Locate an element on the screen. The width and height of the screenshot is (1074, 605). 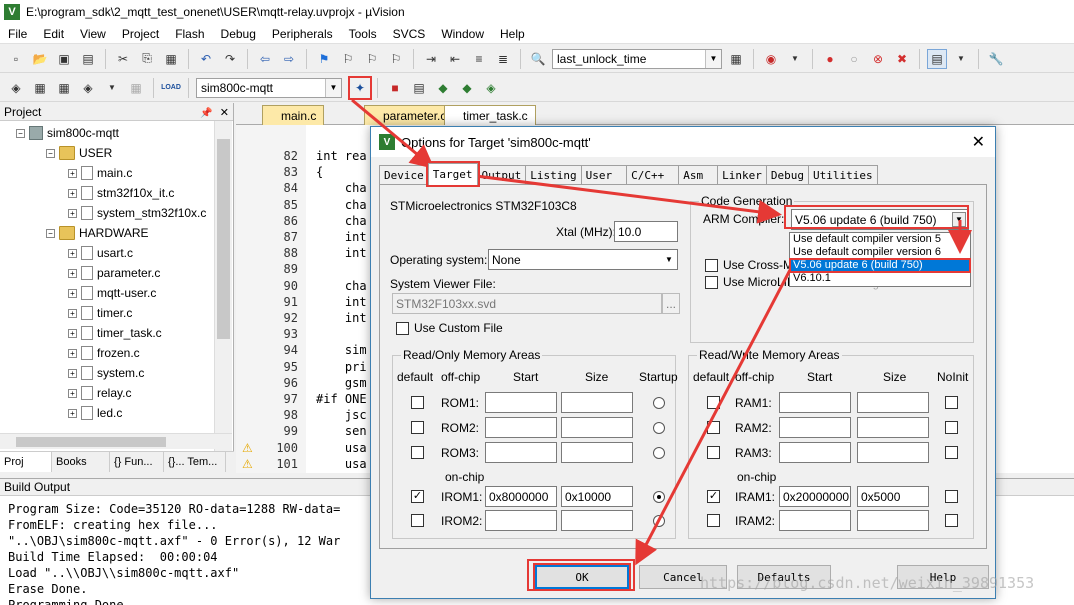
save-all-icon: ▤ is located at coordinates (88, 59).